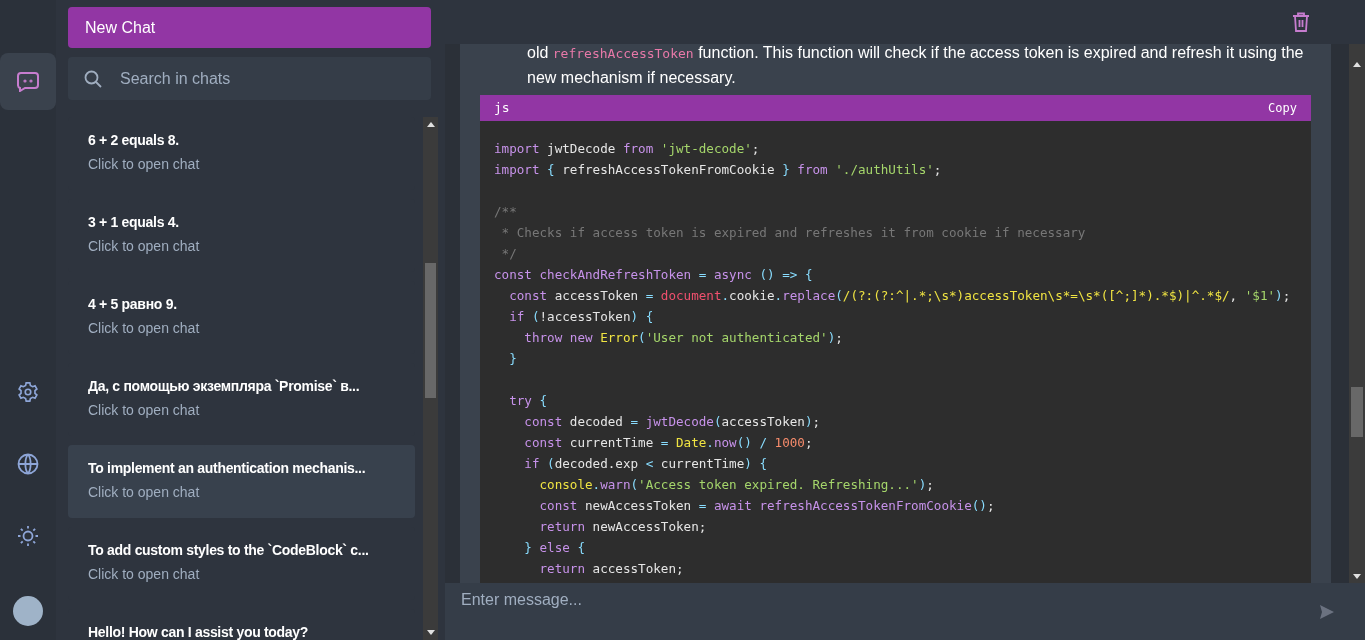 The height and width of the screenshot is (640, 1365). I want to click on message-paragraph: old refreshAccessToken function. This function will check if the access token is expired and refresh it using the new mechanism if necessary., so click(916, 66).